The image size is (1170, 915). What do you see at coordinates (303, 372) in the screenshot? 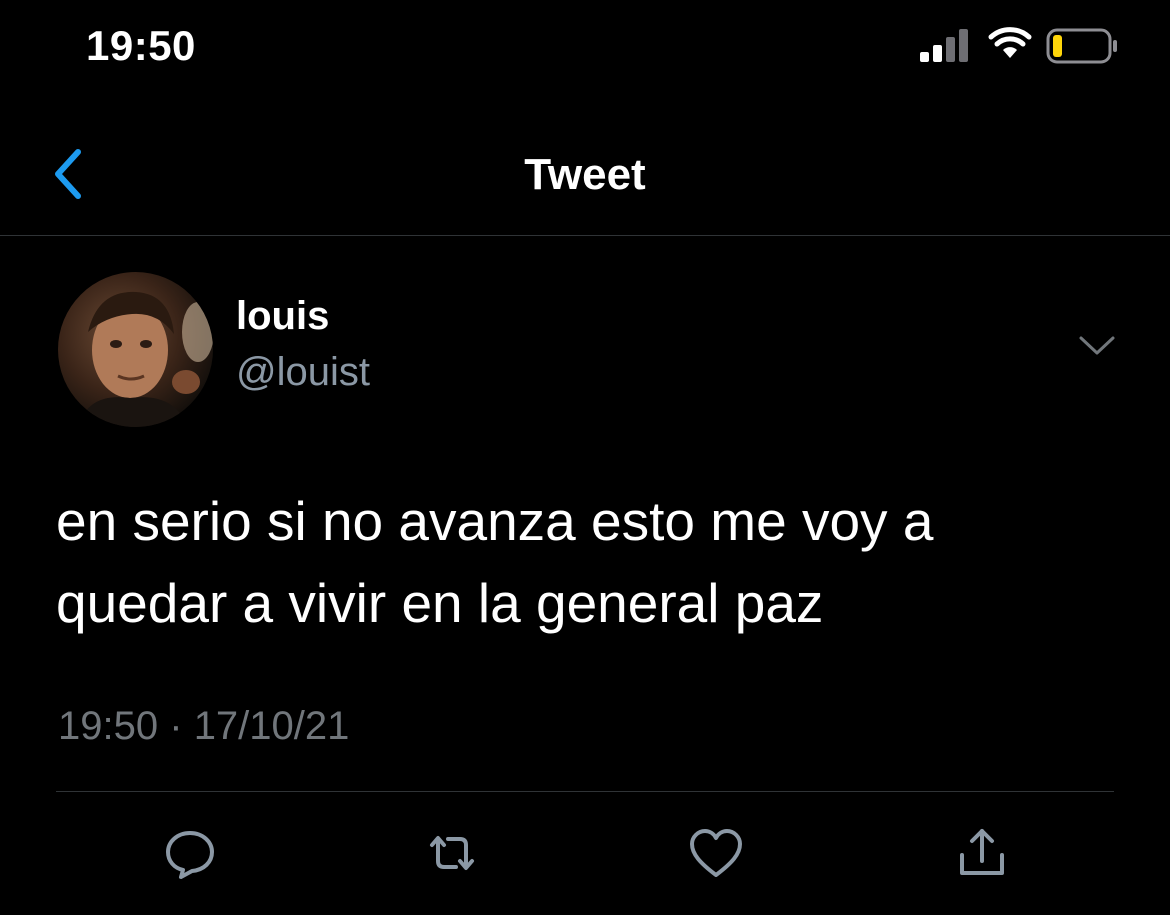
I see `user-handle: @louist` at bounding box center [303, 372].